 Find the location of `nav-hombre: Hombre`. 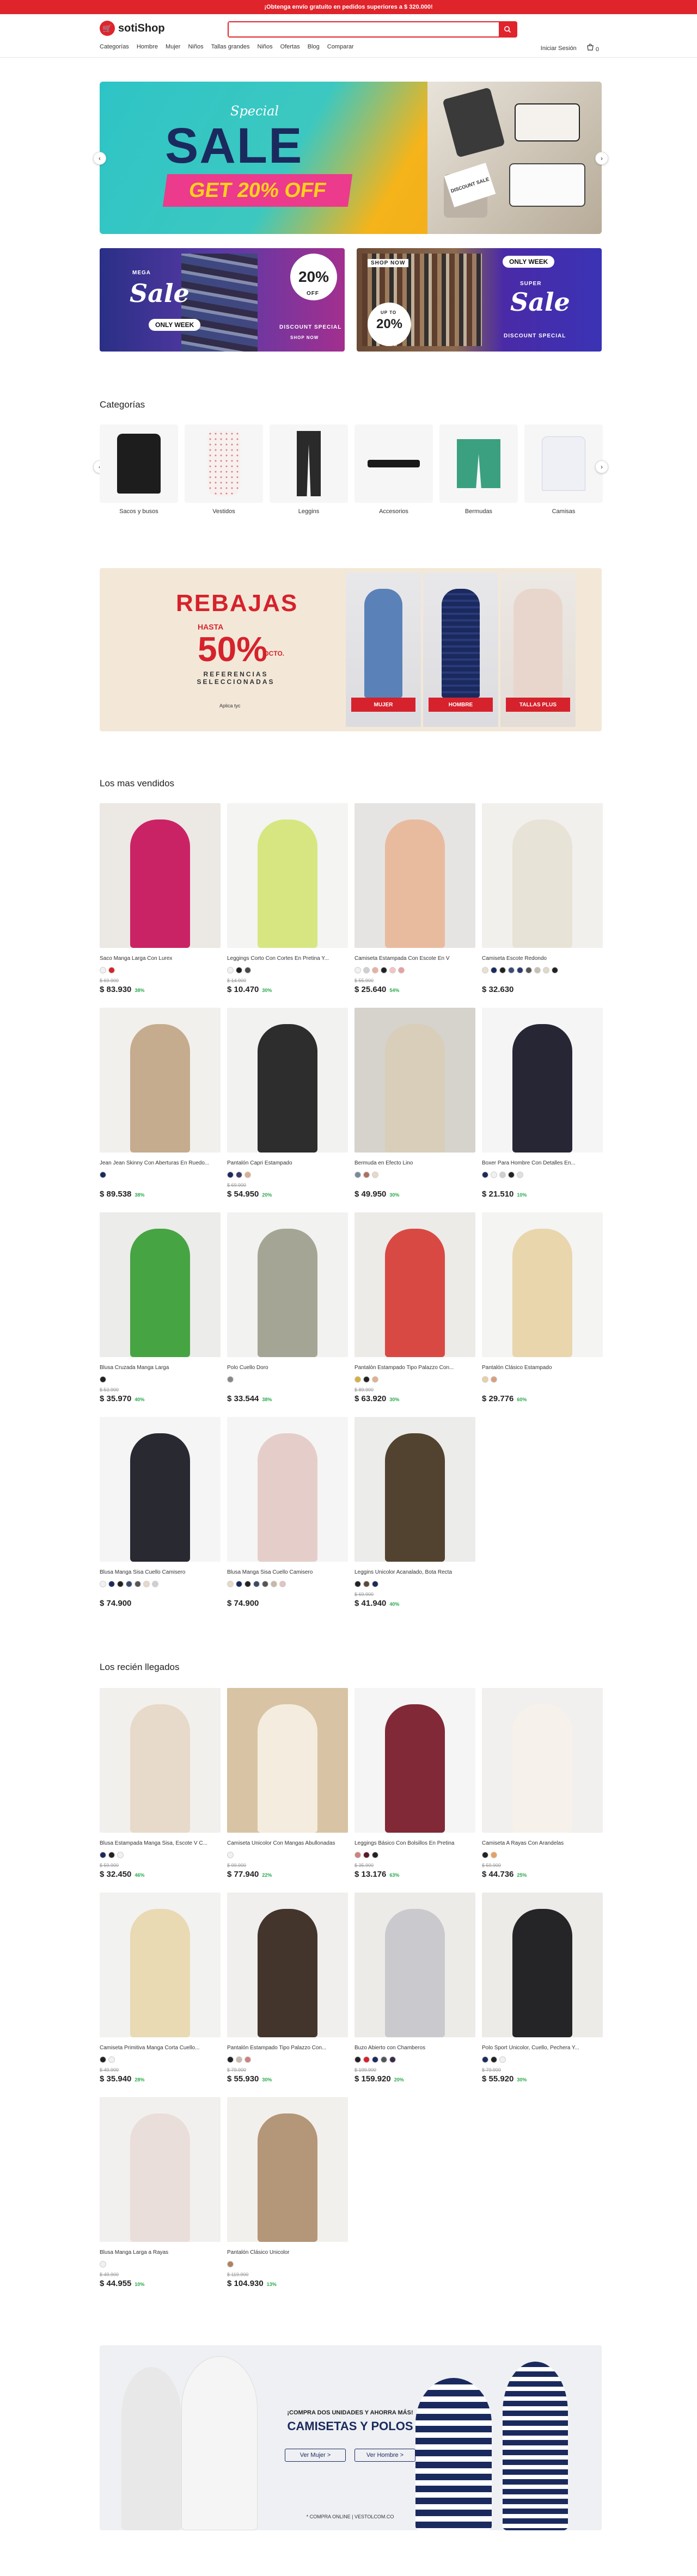

nav-hombre: Hombre is located at coordinates (147, 47).